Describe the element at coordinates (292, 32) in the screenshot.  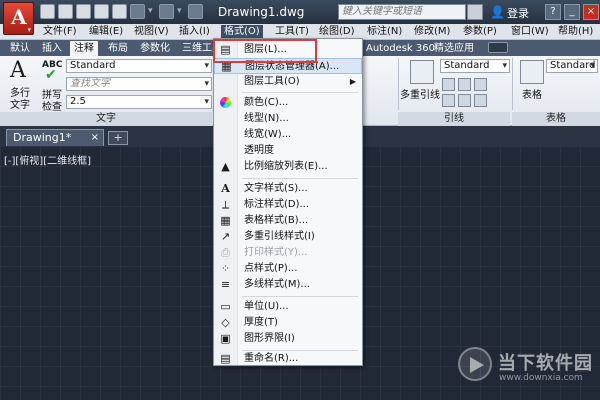
I see `menu-tools: 工具(T)` at that location.